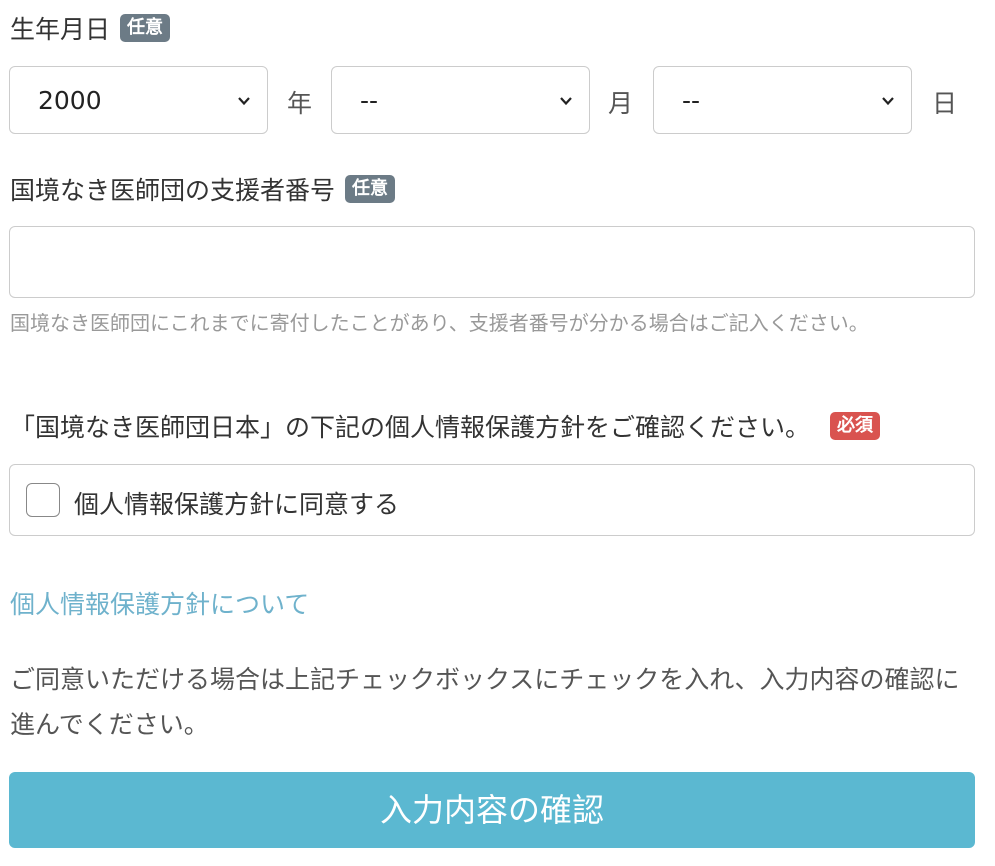 The image size is (995, 866). What do you see at coordinates (159, 603) in the screenshot?
I see `privacy-policy-link: 個人情報保護方針について` at bounding box center [159, 603].